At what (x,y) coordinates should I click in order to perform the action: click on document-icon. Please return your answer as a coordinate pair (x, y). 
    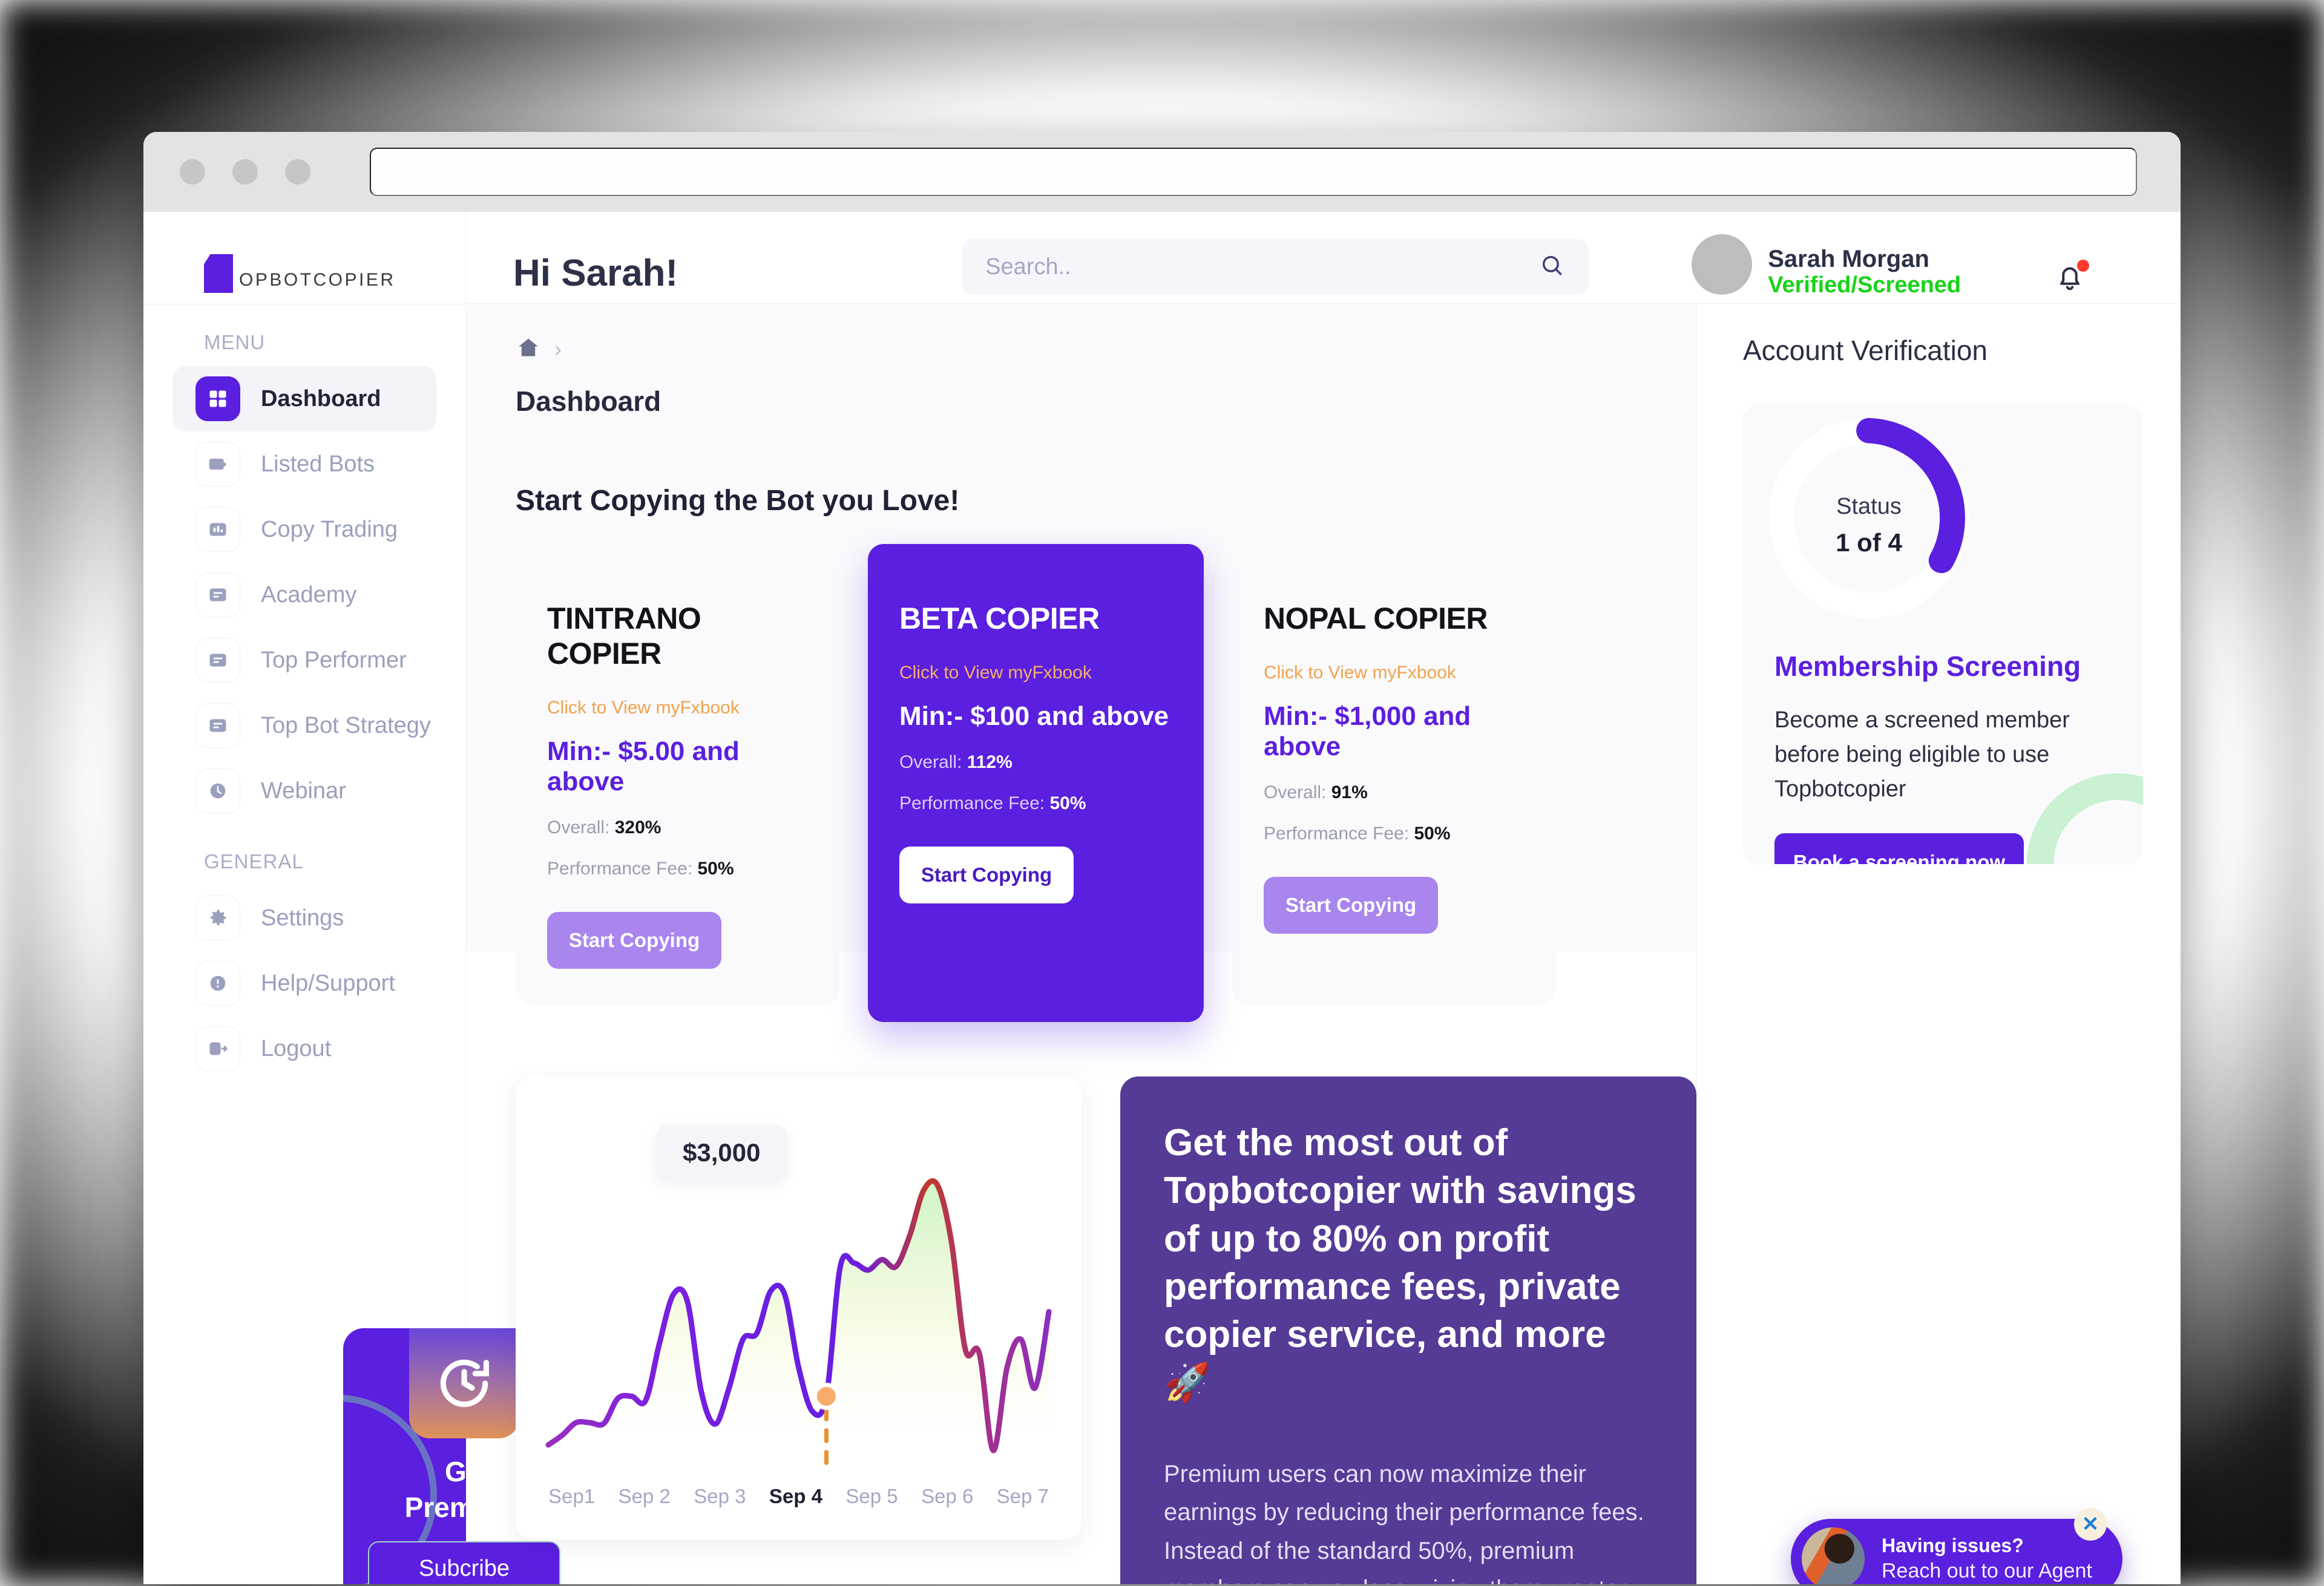
    Looking at the image, I should click on (217, 594).